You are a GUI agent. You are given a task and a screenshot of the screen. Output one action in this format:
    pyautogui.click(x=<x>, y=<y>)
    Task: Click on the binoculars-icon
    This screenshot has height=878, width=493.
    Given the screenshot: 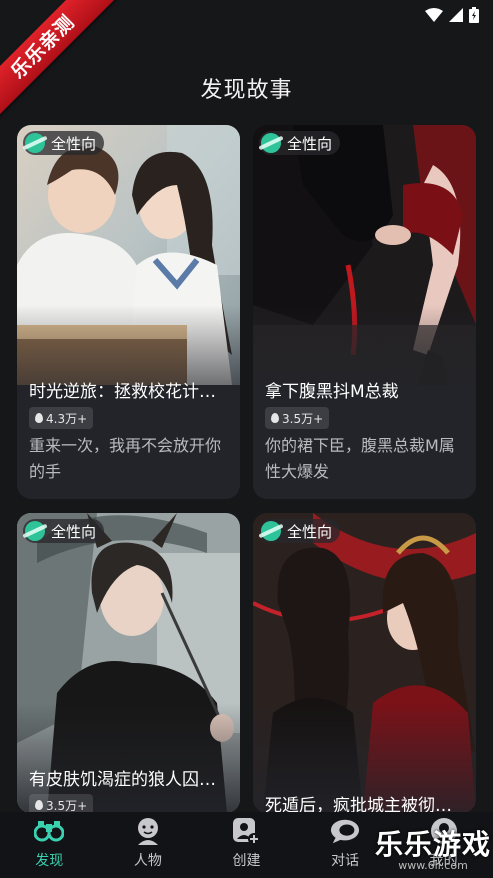 What is the action you would take?
    pyautogui.click(x=49, y=831)
    